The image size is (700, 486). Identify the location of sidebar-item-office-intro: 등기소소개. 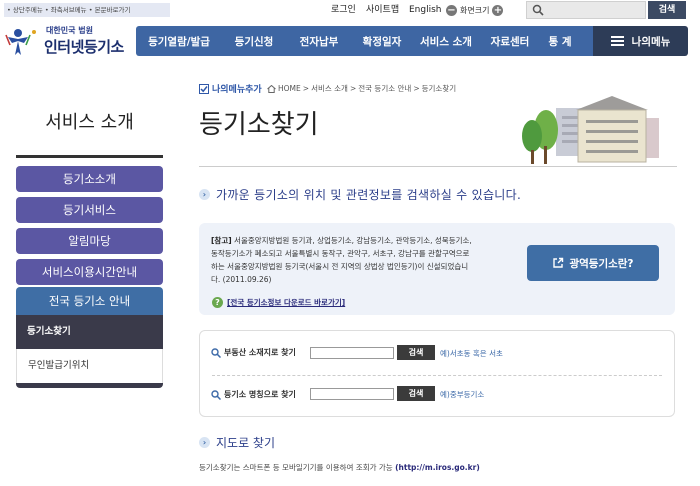
(89, 179).